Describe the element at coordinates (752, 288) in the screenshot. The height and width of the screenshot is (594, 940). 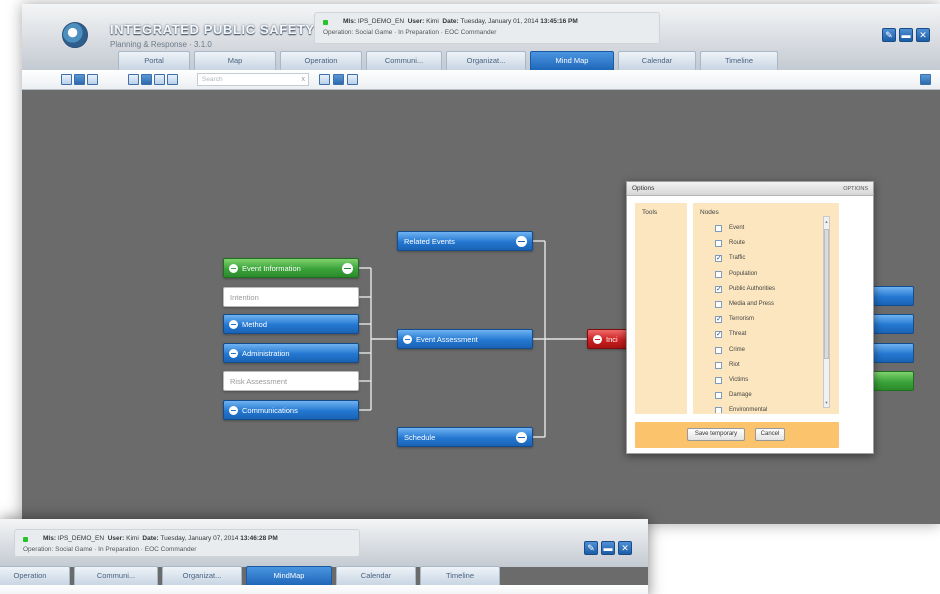
I see `option-label: Public Authorities` at that location.